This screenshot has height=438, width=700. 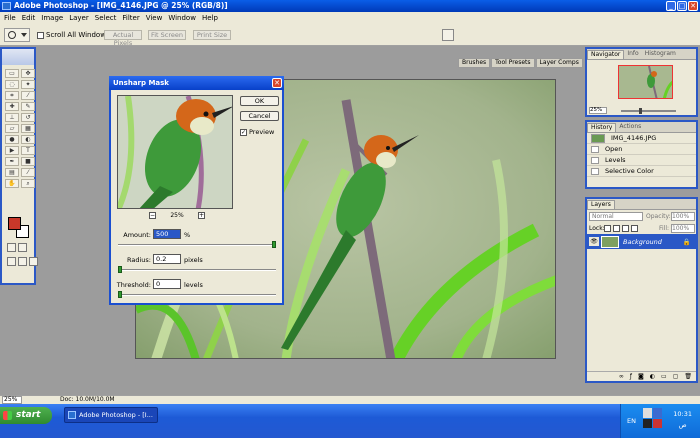 What do you see at coordinates (12, 161) in the screenshot?
I see `pen-tool-icon: ✒` at bounding box center [12, 161].